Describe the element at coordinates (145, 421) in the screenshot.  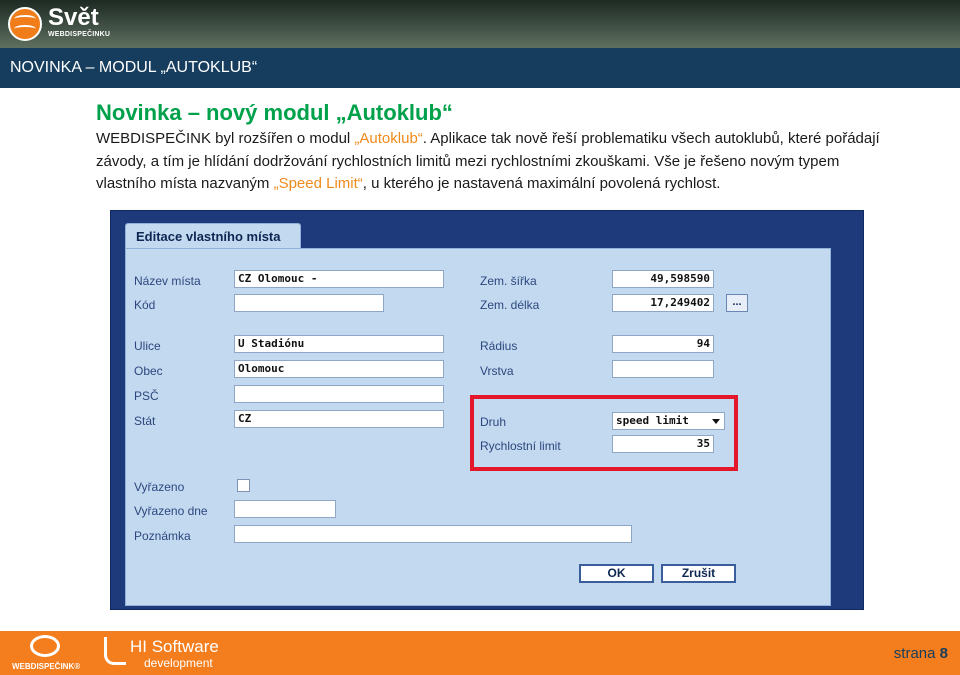
I see `label-stat: Stát` at that location.